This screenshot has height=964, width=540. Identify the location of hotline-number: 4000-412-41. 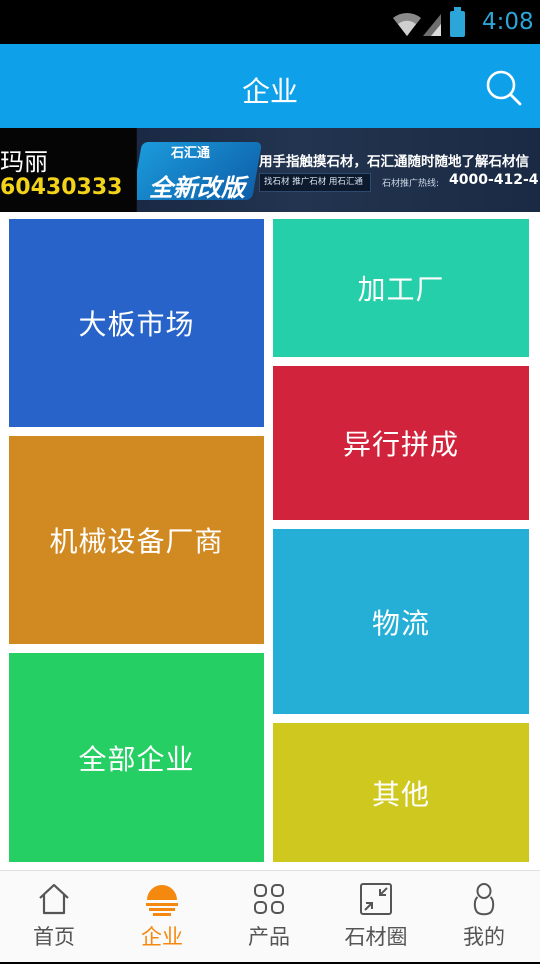
(494, 180).